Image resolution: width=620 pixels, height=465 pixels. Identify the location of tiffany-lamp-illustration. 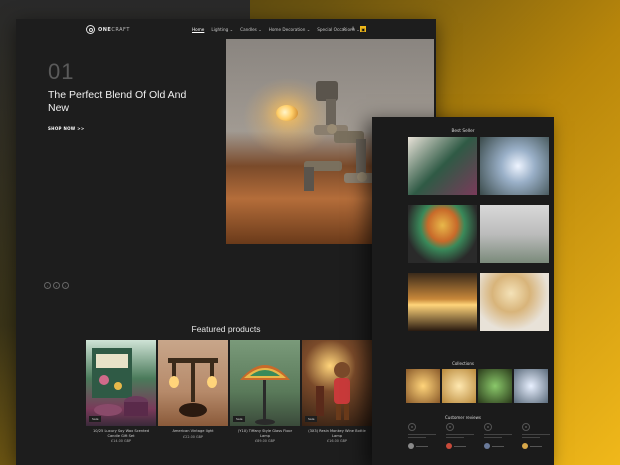
(265, 395).